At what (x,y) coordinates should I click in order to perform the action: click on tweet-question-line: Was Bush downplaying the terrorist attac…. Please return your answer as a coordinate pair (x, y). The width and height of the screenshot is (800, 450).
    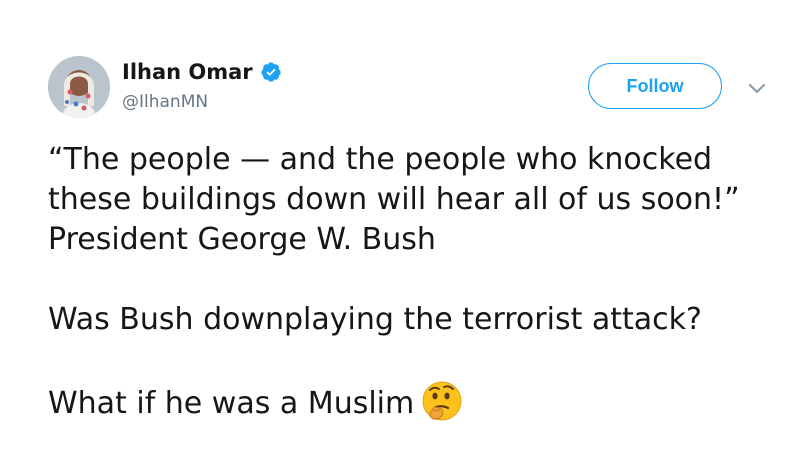
    Looking at the image, I should click on (375, 319).